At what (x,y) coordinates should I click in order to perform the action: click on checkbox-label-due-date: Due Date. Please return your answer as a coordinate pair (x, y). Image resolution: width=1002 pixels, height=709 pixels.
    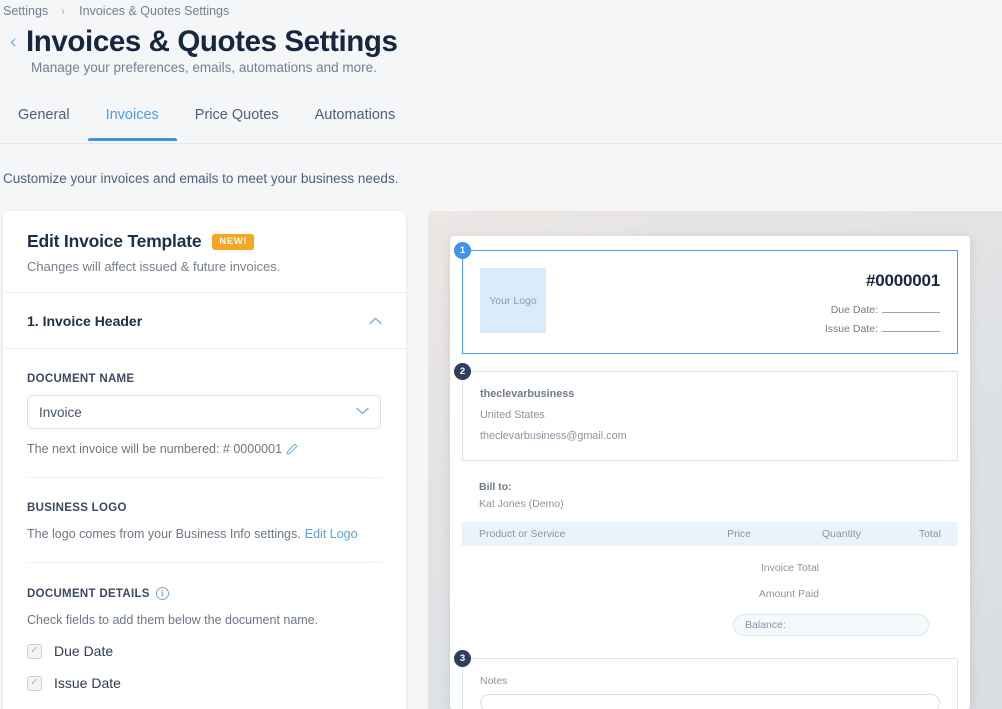
    Looking at the image, I should click on (84, 651).